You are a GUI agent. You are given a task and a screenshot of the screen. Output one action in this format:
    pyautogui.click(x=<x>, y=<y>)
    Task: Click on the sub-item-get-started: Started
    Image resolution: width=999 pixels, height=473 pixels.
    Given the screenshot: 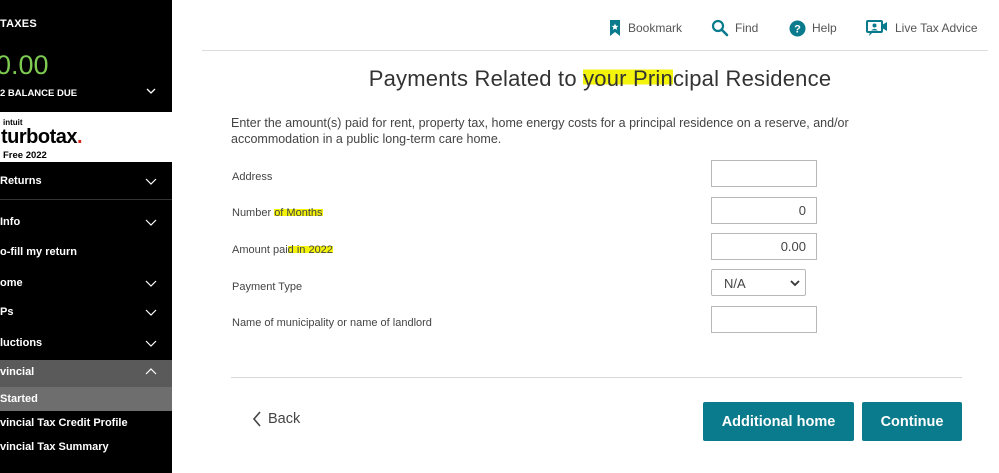 What is the action you would take?
    pyautogui.click(x=86, y=399)
    